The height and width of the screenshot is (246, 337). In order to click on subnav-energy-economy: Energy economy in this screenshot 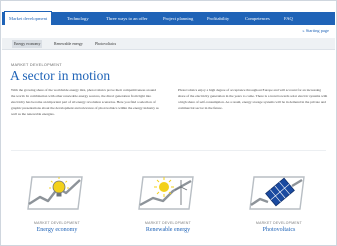, I will do `click(27, 44)`.